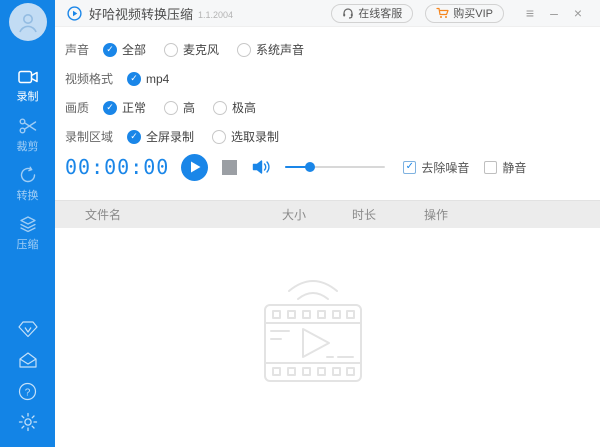 The height and width of the screenshot is (447, 600). Describe the element at coordinates (442, 12) in the screenshot. I see `cart-icon` at that location.